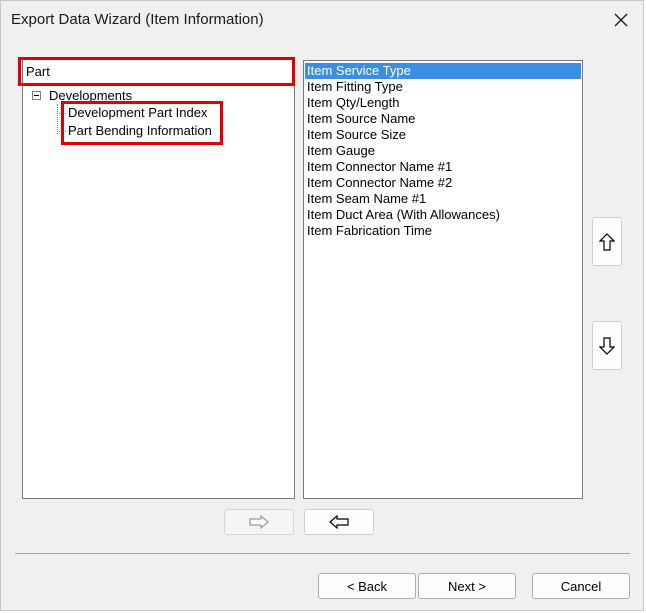  I want to click on field-list-item: Item Gauge, so click(443, 151).